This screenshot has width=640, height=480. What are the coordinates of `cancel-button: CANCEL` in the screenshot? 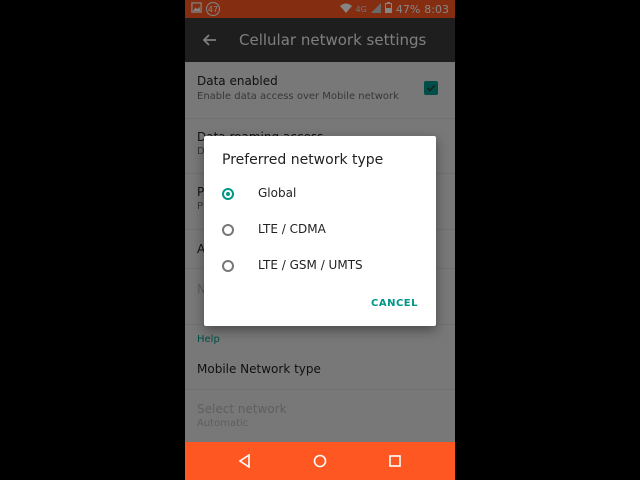 It's located at (394, 303).